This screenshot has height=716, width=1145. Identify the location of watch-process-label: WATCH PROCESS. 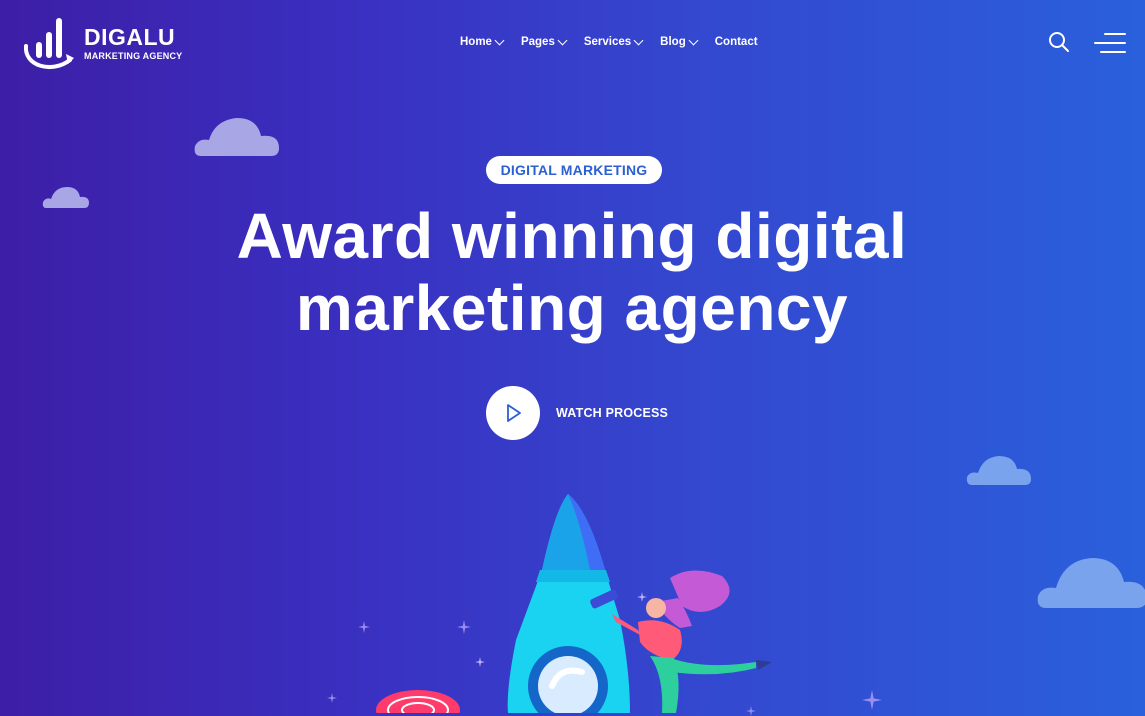
(612, 413).